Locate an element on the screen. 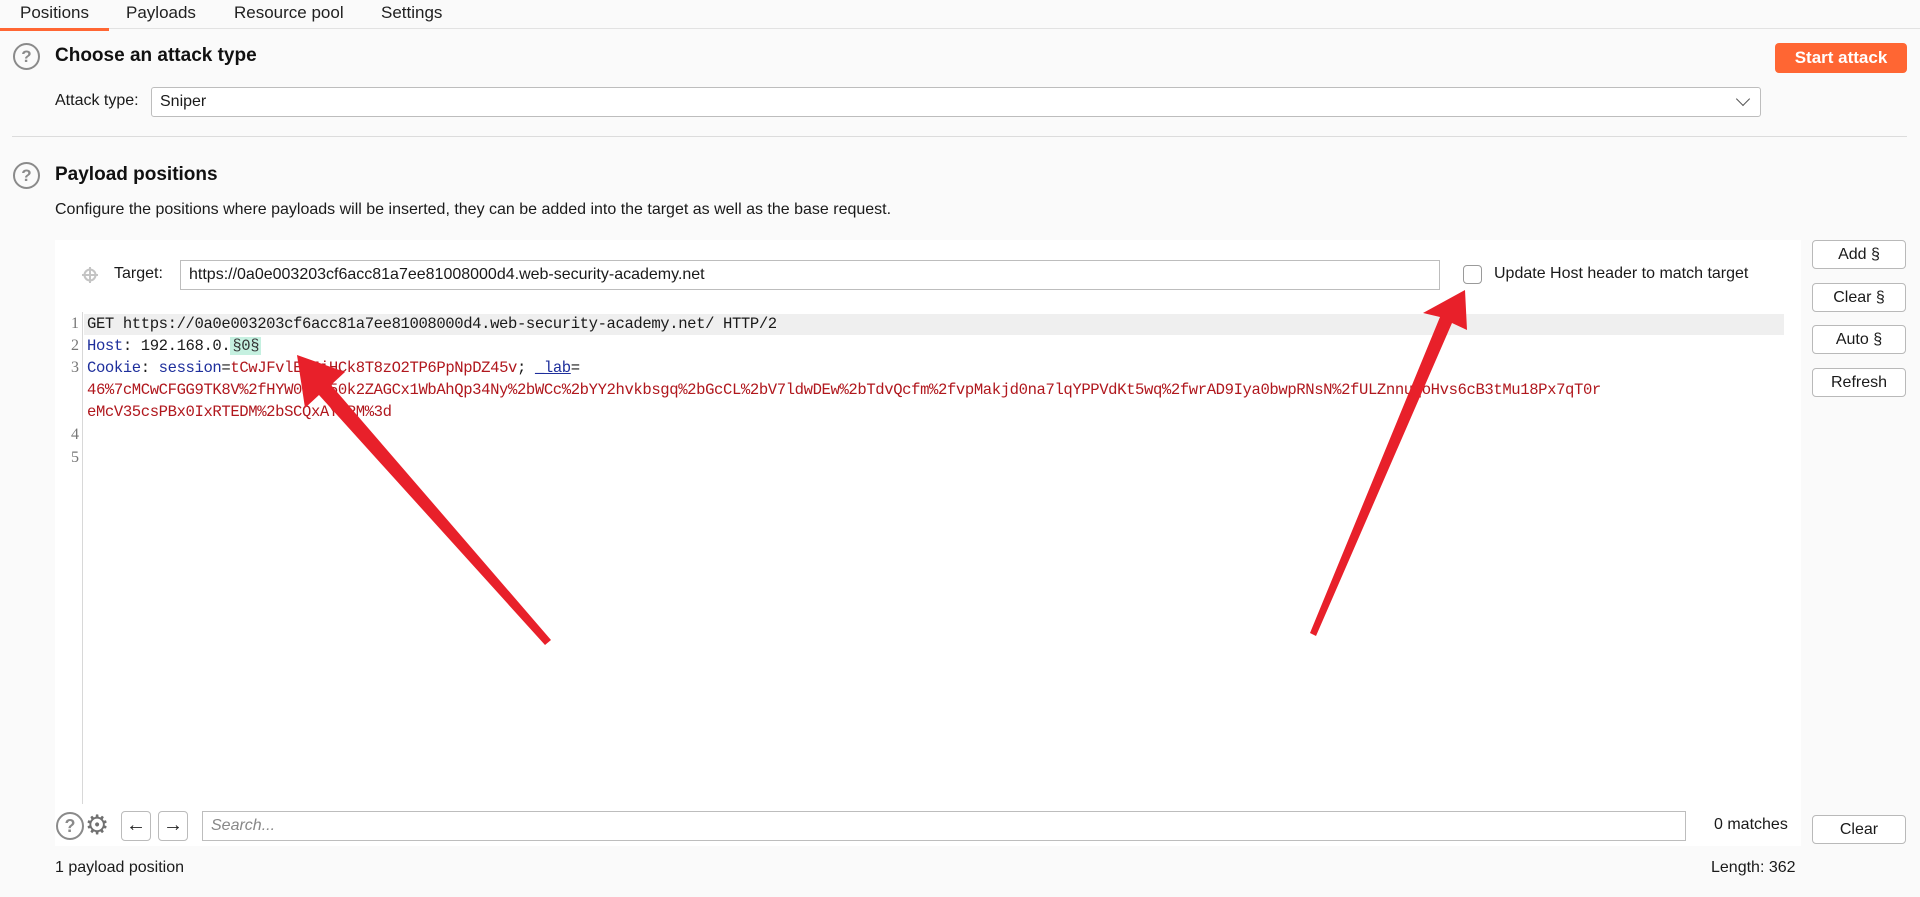  line-number: 4 is located at coordinates (75, 434).